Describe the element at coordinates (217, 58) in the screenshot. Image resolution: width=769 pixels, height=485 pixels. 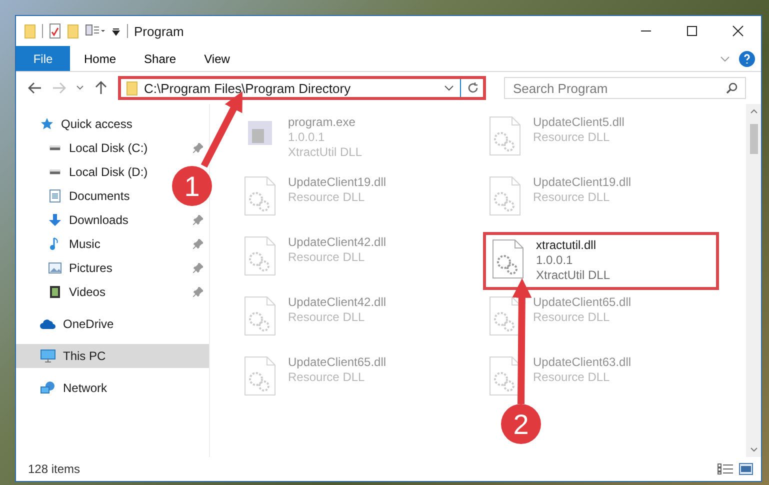
I see `ribbon-tab: View` at that location.